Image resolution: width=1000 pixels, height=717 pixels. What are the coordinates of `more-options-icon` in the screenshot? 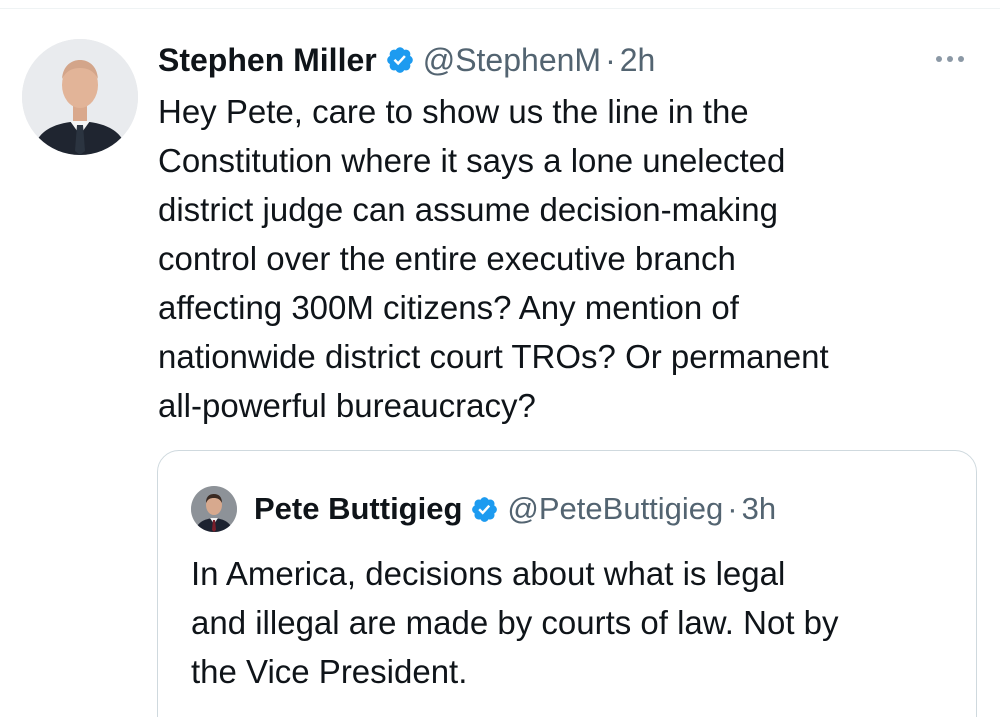 It's located at (950, 59).